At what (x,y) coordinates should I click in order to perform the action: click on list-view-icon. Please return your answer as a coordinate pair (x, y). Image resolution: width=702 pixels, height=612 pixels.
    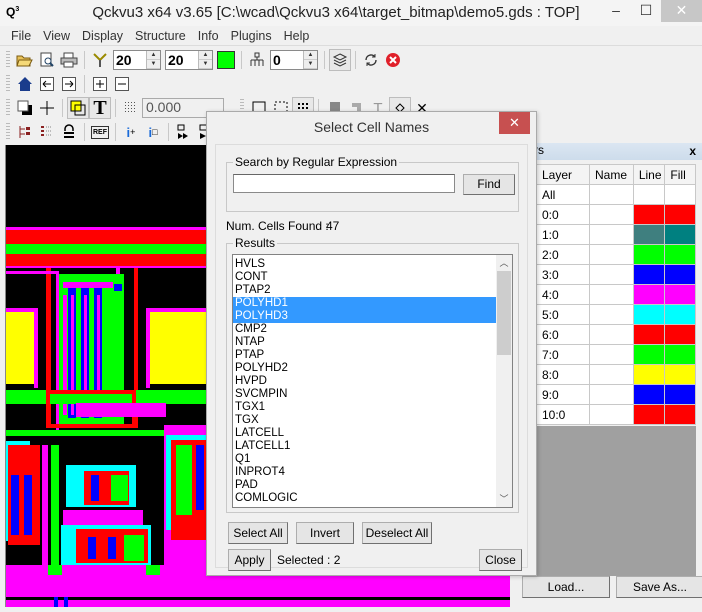
    Looking at the image, I should click on (47, 132).